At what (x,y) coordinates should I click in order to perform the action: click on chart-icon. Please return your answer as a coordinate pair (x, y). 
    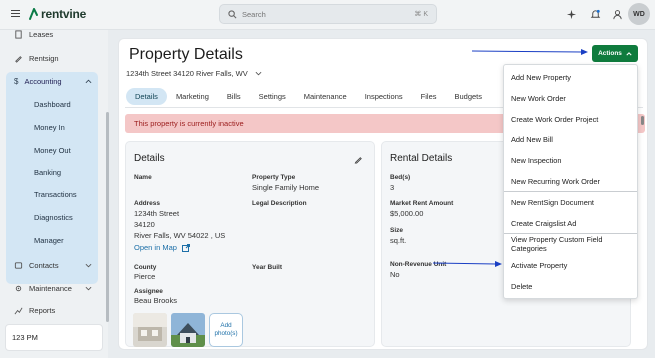
    Looking at the image, I should click on (18, 310).